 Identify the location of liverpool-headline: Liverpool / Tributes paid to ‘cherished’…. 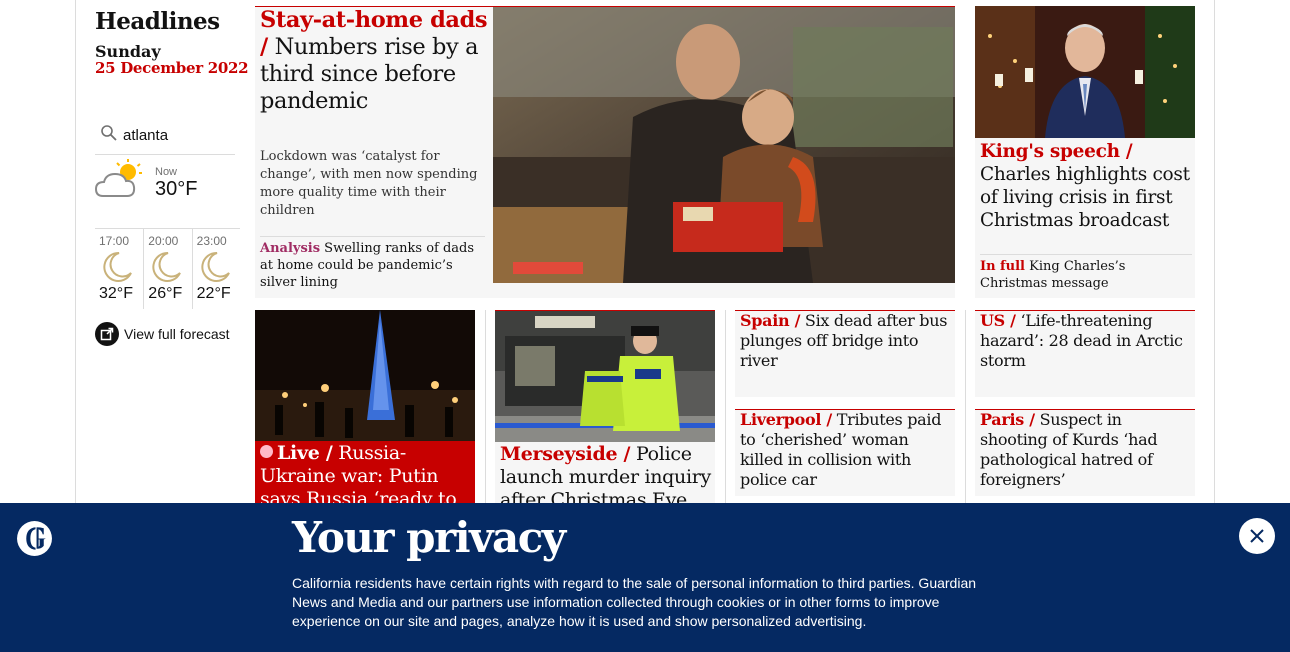
(846, 450).